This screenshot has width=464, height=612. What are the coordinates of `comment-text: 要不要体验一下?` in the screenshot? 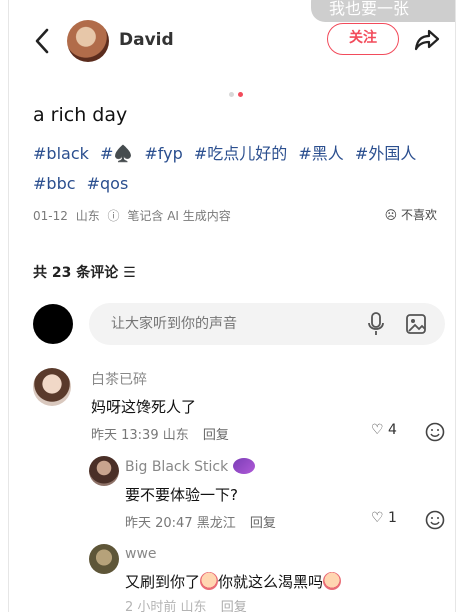 It's located at (181, 494).